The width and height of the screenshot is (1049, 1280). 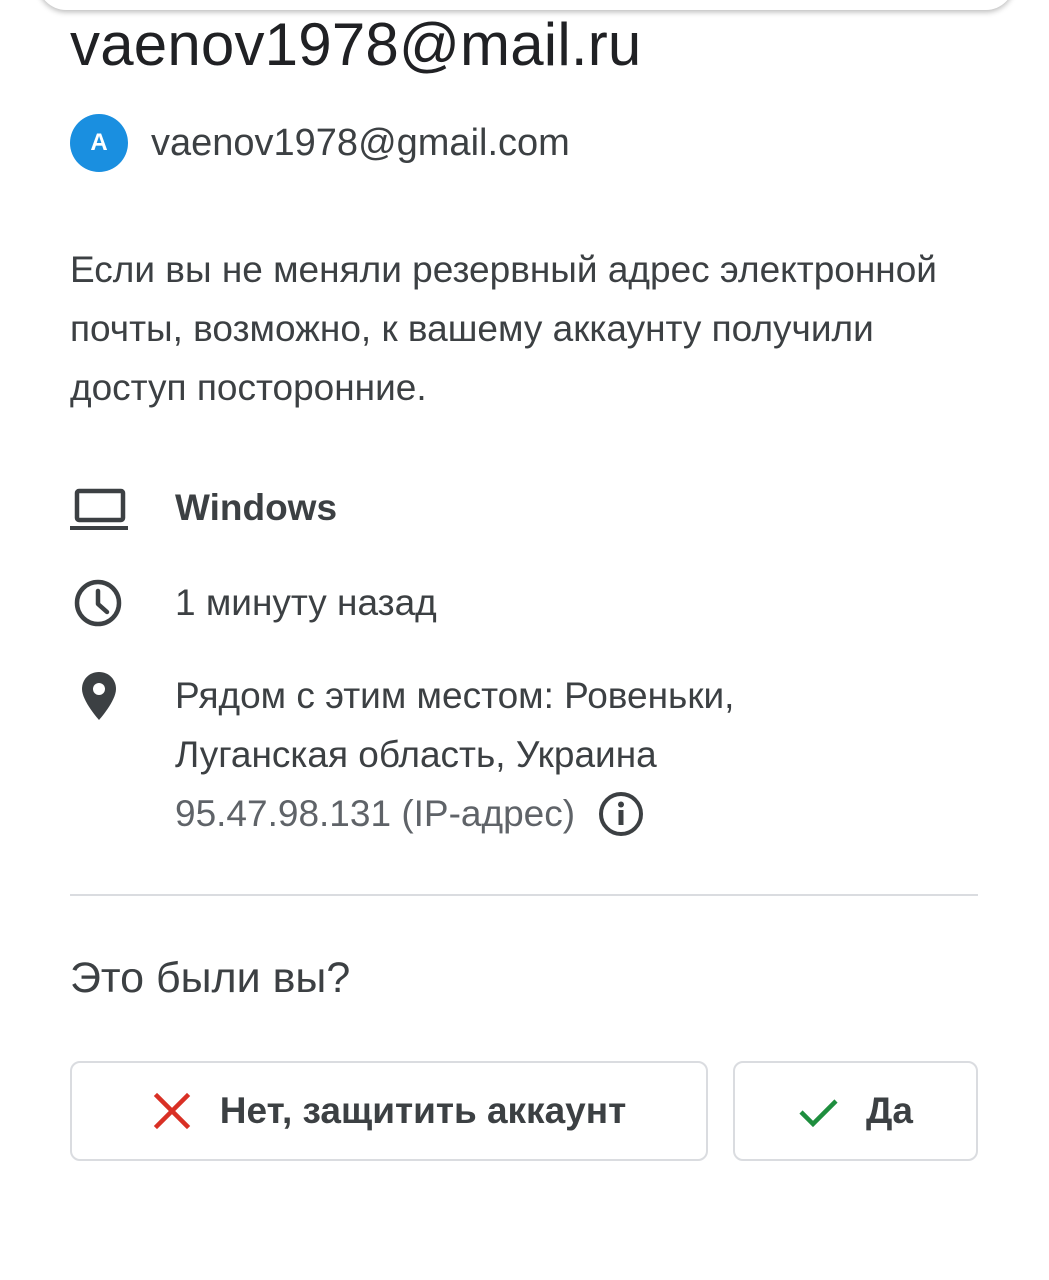 What do you see at coordinates (256, 507) in the screenshot?
I see `device-name: Windows` at bounding box center [256, 507].